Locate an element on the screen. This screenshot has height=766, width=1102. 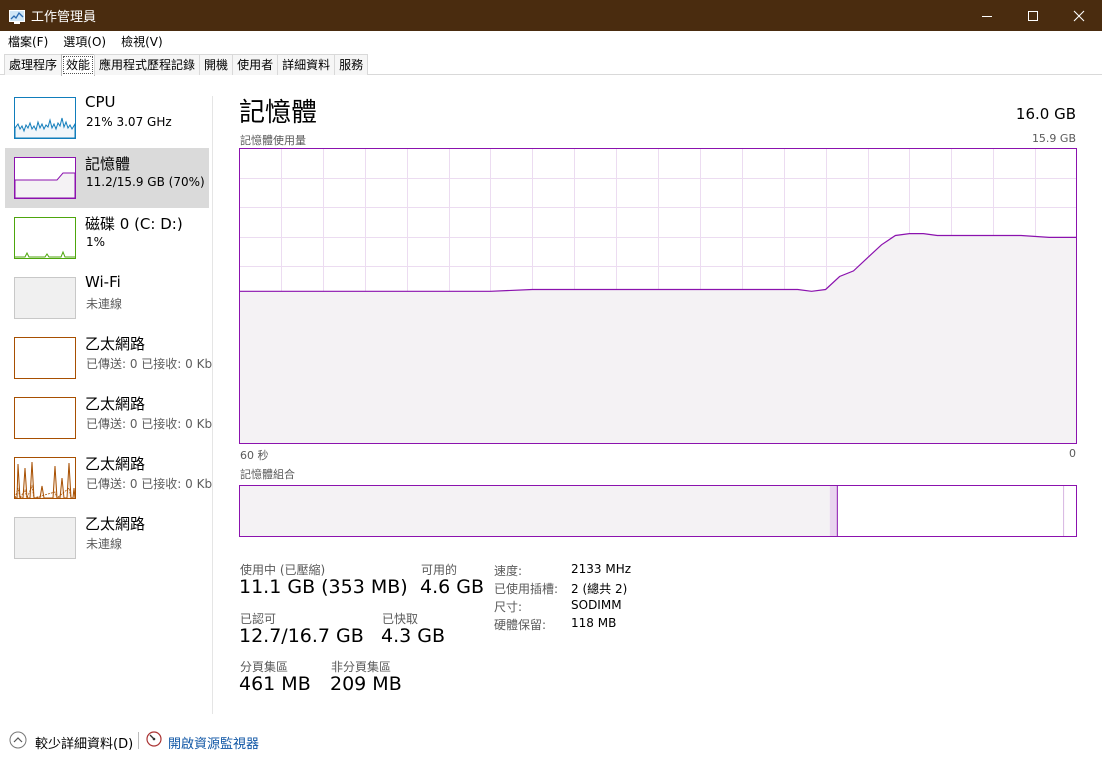
sidebar-item-label: Wi-Fi is located at coordinates (103, 282).